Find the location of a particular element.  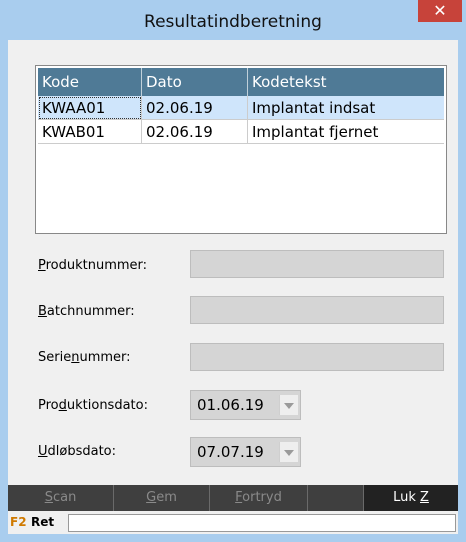

window-title: Resultatindberetning is located at coordinates (233, 22).